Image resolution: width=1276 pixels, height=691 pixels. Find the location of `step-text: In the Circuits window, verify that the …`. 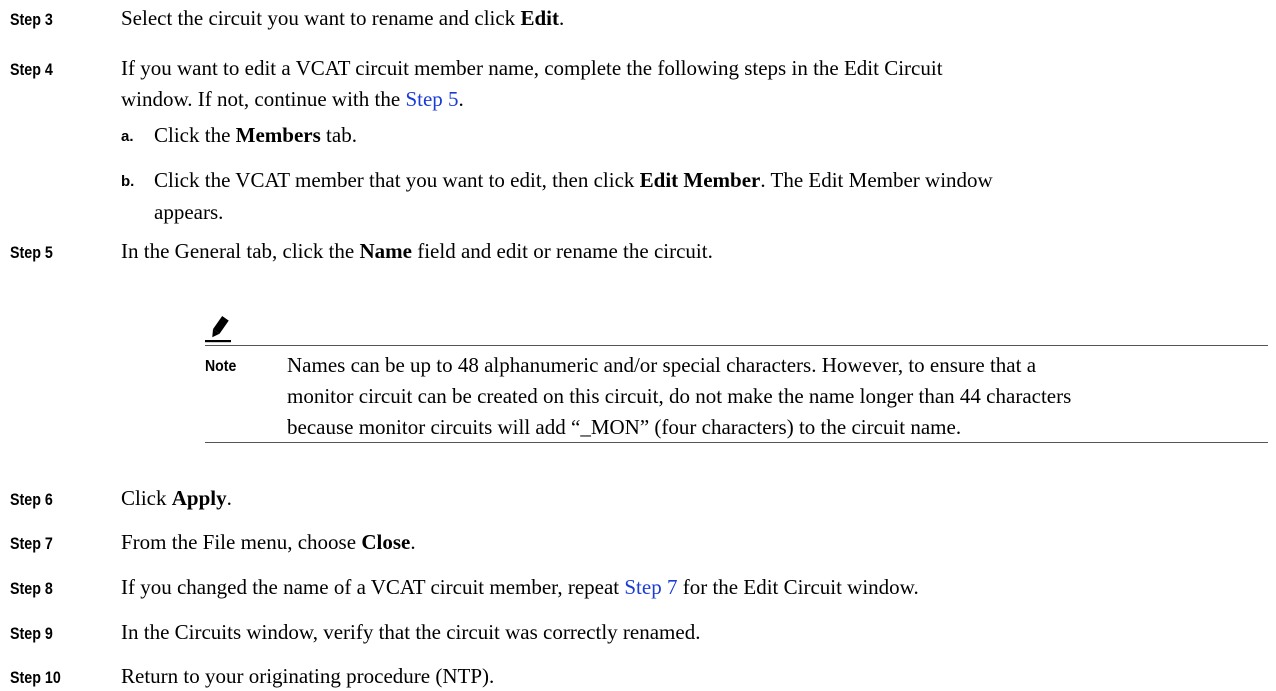

step-text: In the Circuits window, verify that the … is located at coordinates (411, 632).